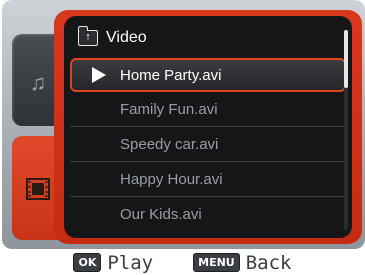  What do you see at coordinates (268, 262) in the screenshot?
I see `hint-menu-label: Back` at bounding box center [268, 262].